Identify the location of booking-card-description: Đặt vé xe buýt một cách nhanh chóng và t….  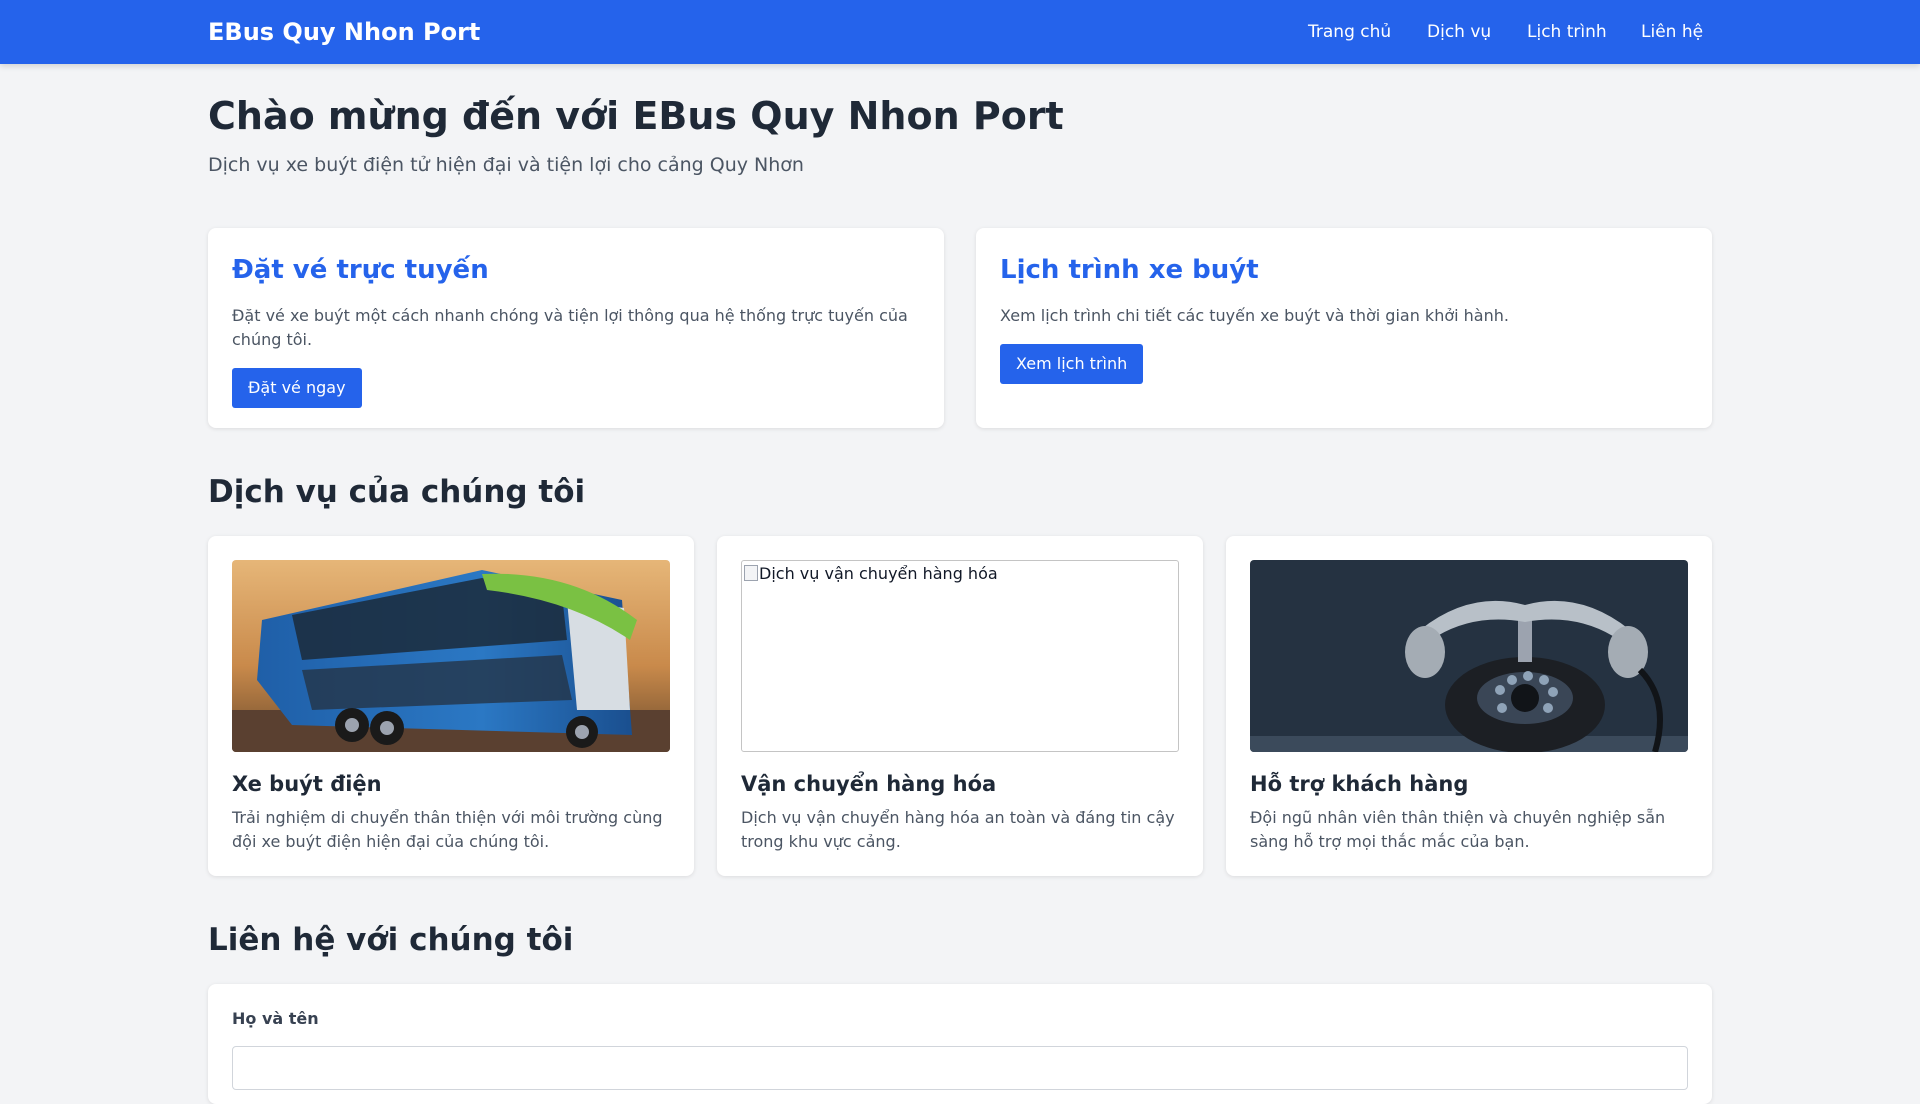
(570, 327).